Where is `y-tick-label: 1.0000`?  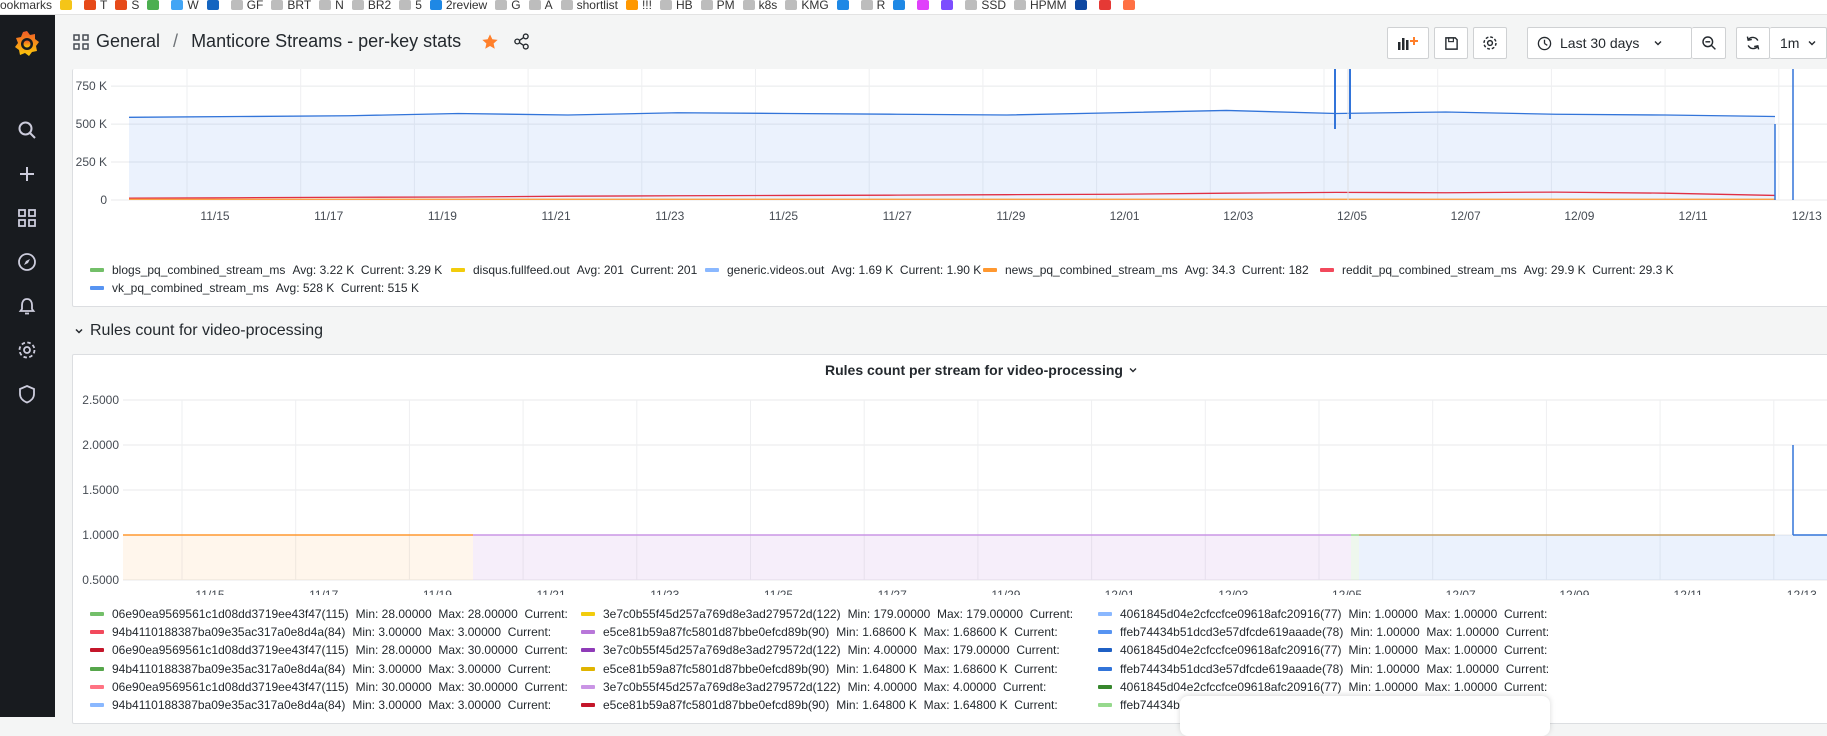 y-tick-label: 1.0000 is located at coordinates (100, 535).